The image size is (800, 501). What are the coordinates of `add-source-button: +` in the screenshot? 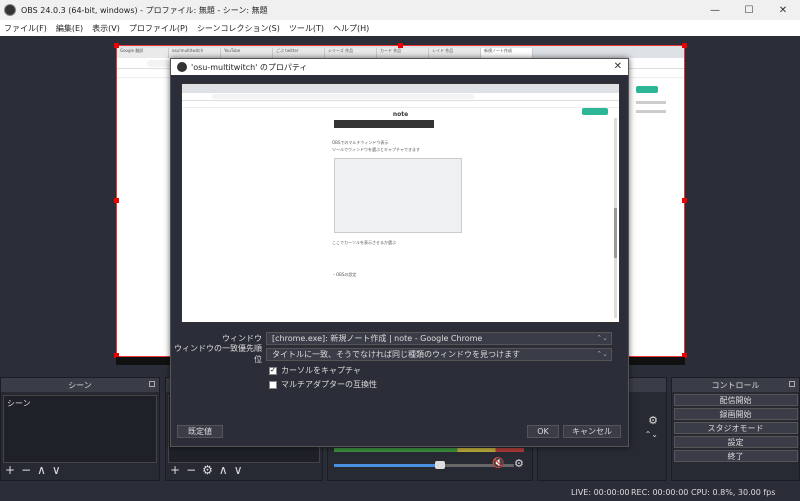 It's located at (175, 470).